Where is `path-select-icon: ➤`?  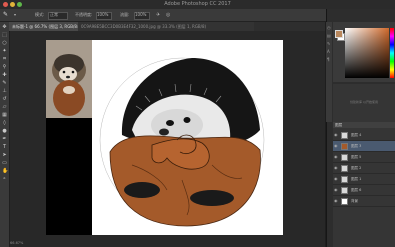
path-select-icon: ➤ is located at coordinates (4, 155).